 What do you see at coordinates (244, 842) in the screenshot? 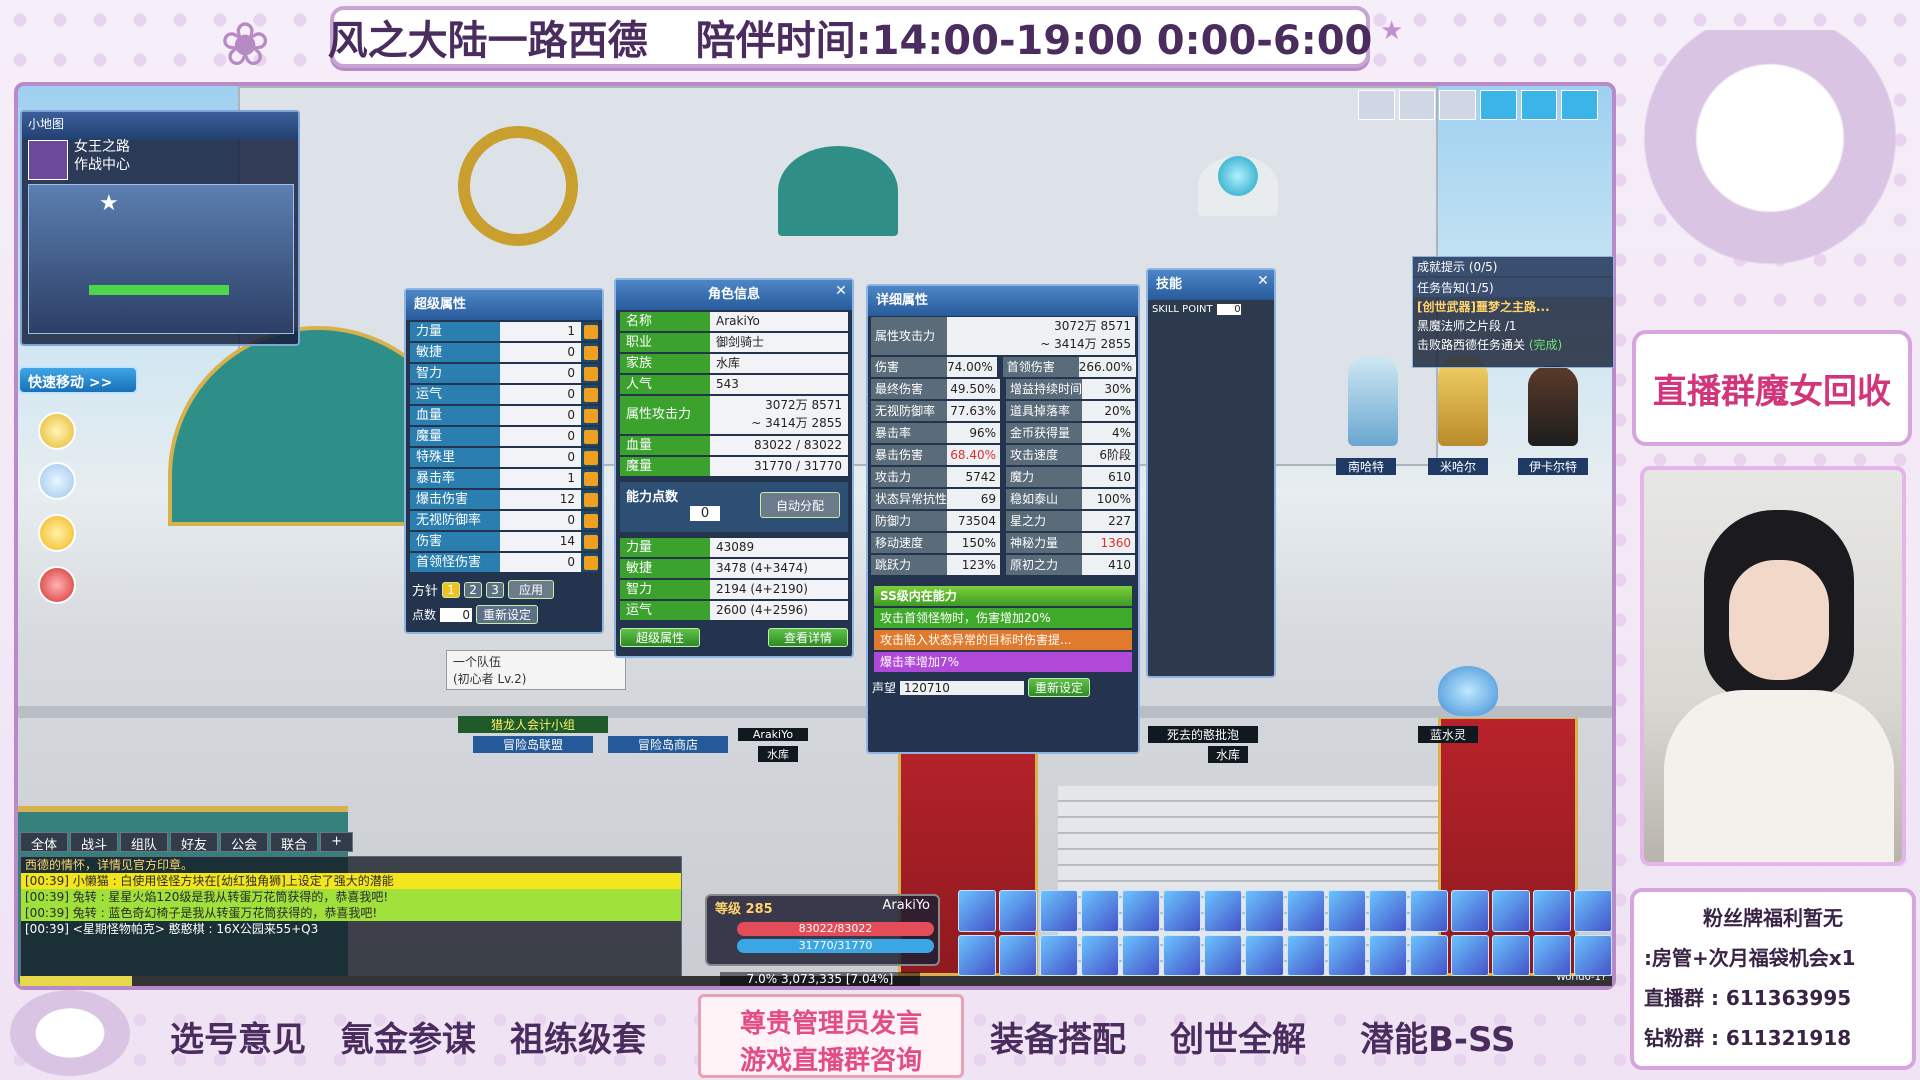
I see `chat-tab: 公会` at bounding box center [244, 842].